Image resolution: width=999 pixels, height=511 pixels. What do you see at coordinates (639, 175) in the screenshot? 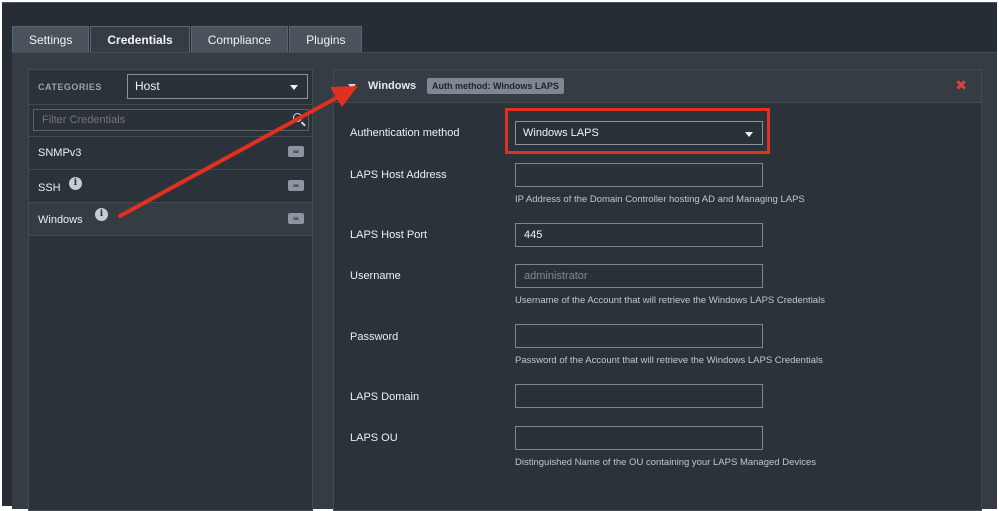
I see `laps-host-address-input` at bounding box center [639, 175].